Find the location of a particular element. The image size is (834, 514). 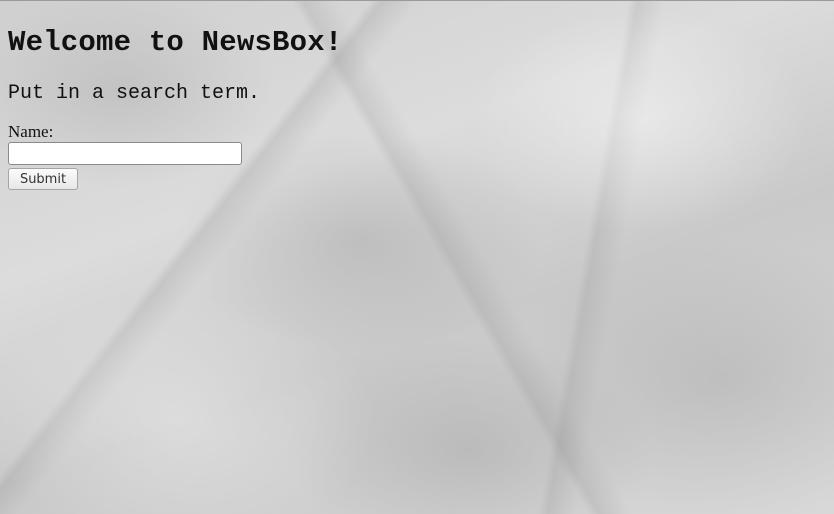

search-form: Name: Submit is located at coordinates (175, 156).